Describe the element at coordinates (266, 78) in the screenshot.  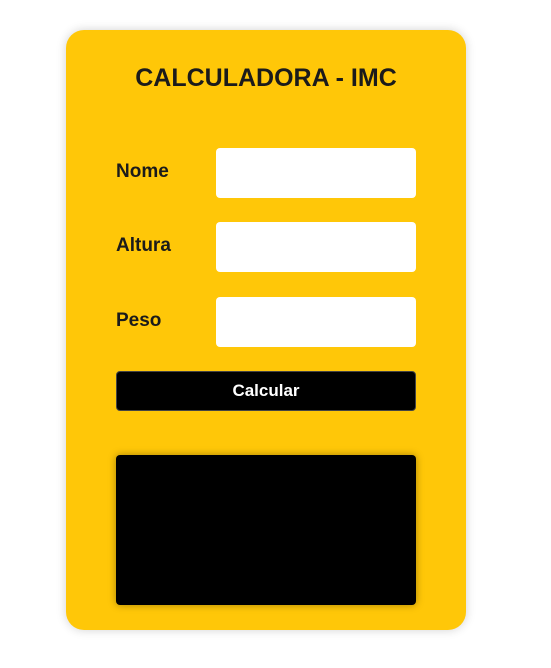
I see `page-title: CALCULADORA - IMC` at that location.